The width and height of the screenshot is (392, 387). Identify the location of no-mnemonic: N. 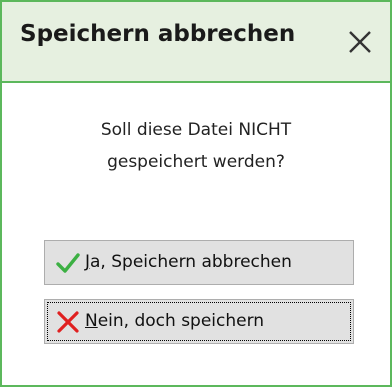
(91, 321).